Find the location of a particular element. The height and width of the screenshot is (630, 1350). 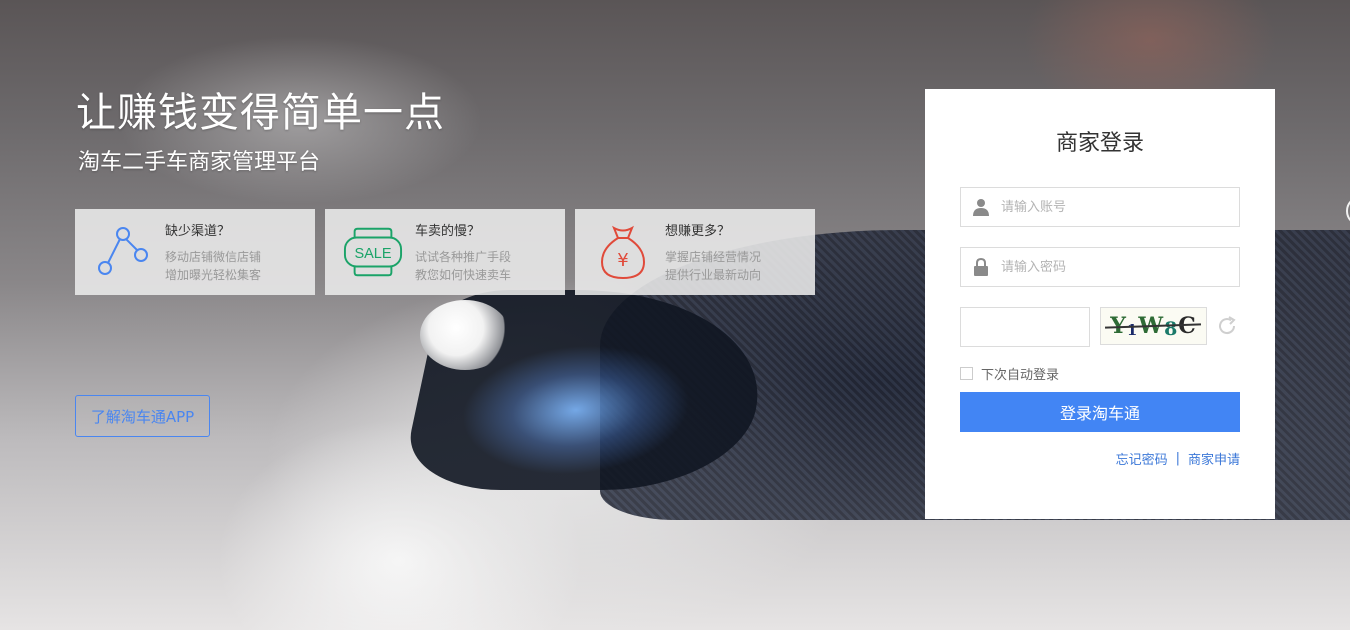

feature-desc: 增加曝光轻松集客 is located at coordinates (213, 275).